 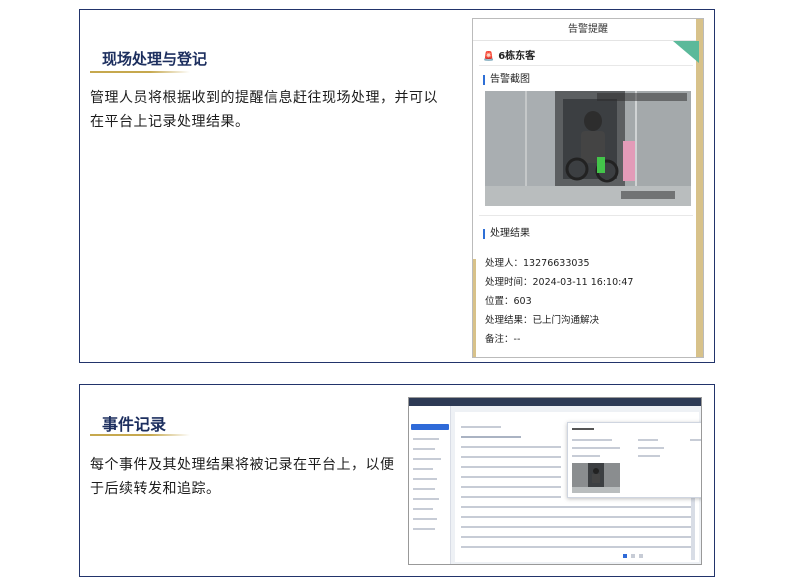 I want to click on decorative-bar-left, so click(x=474, y=308).